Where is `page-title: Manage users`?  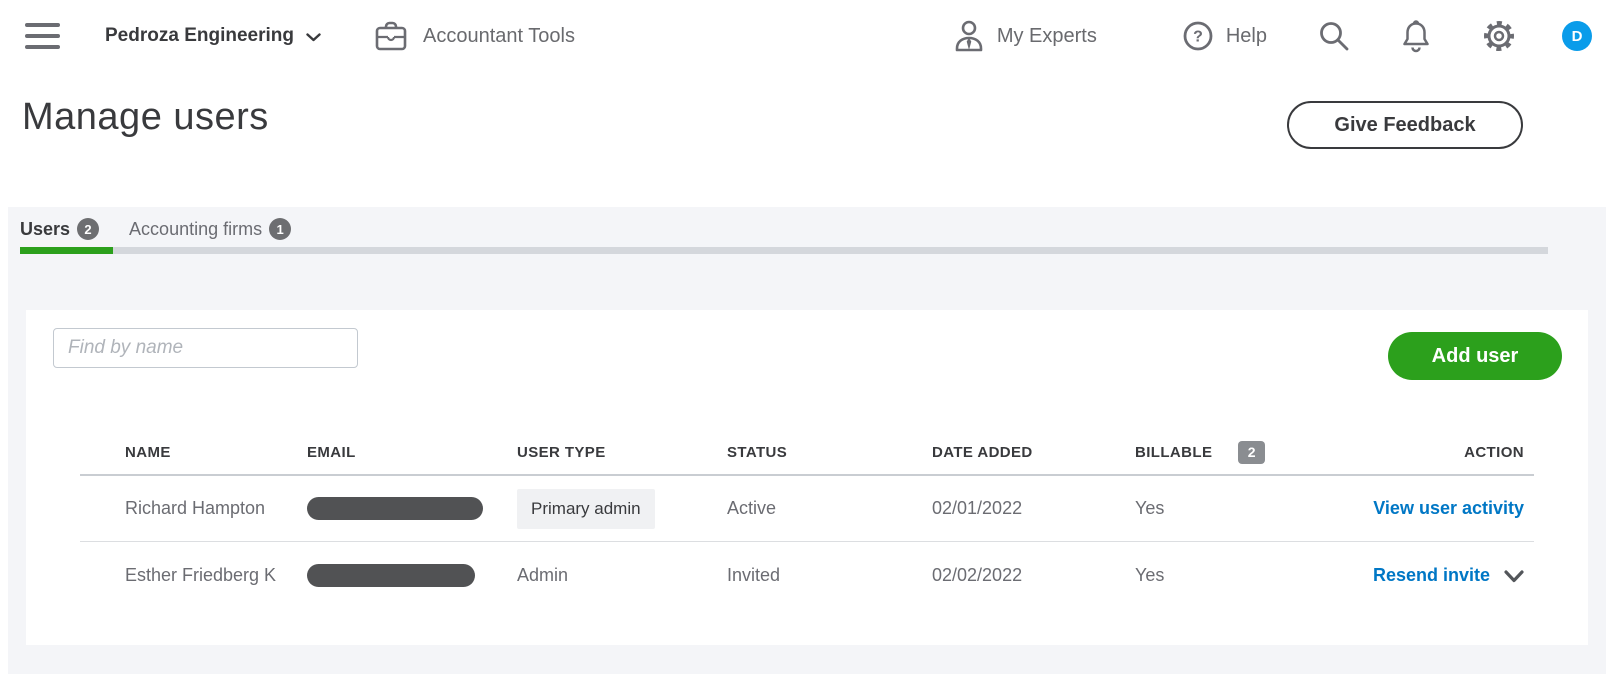
page-title: Manage users is located at coordinates (145, 117).